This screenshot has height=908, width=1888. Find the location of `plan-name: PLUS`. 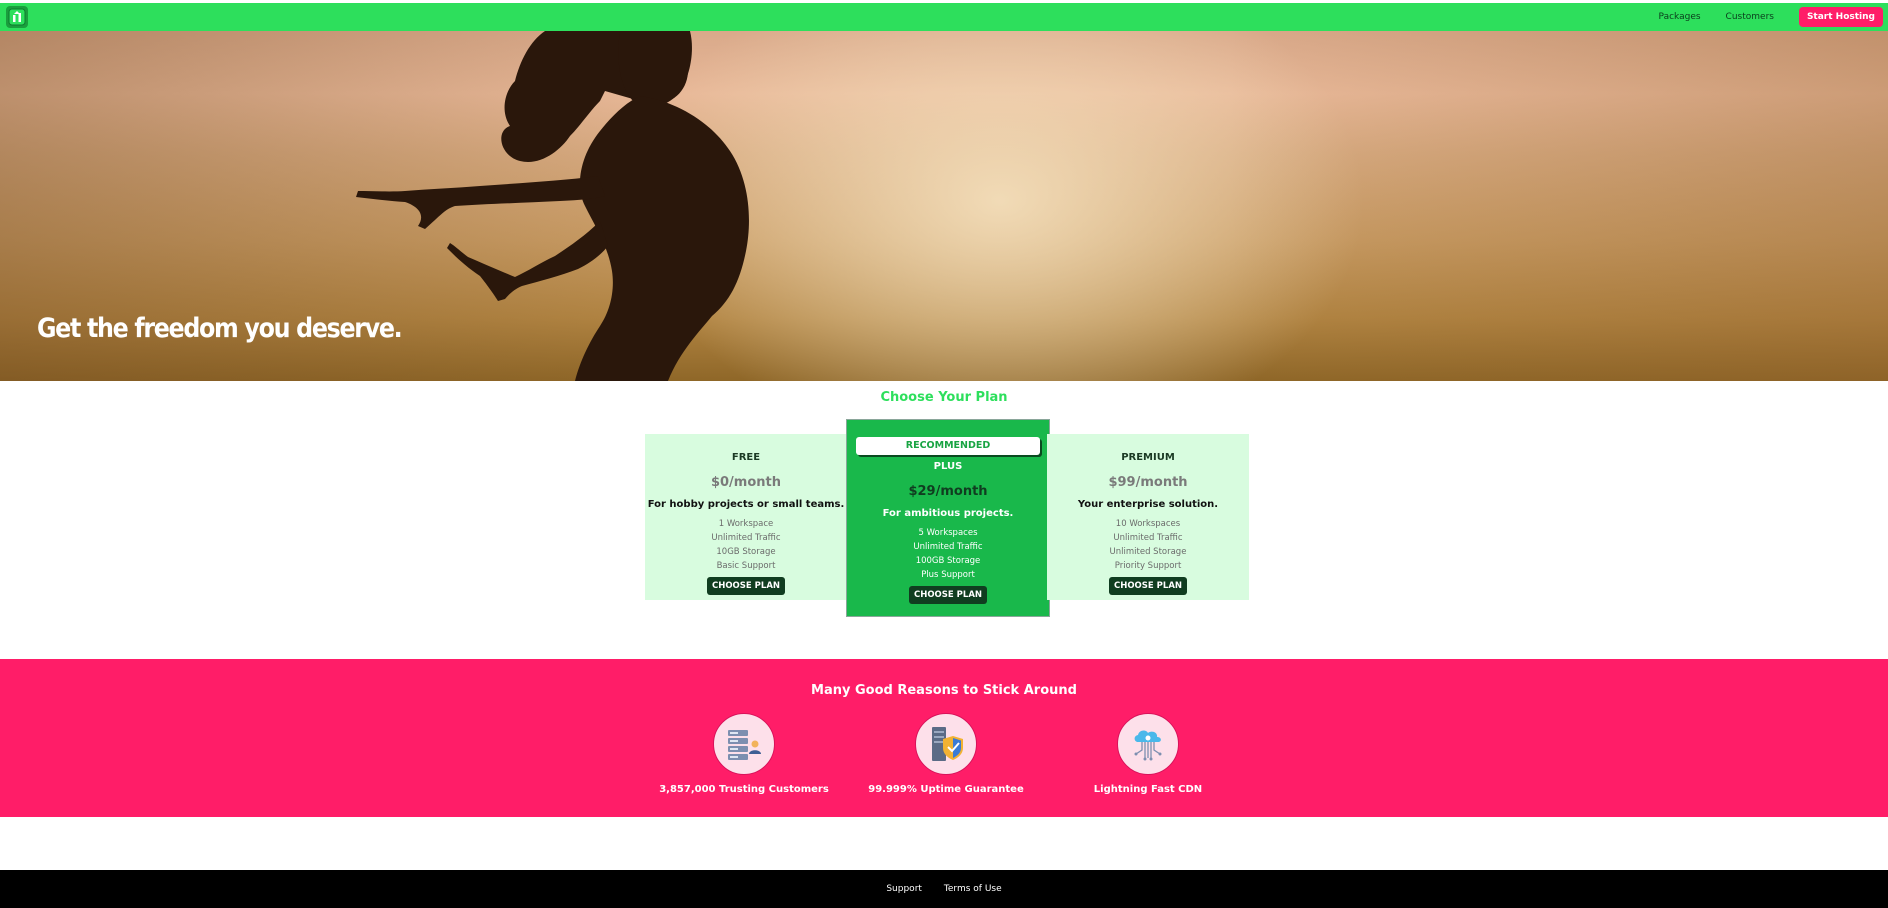

plan-name: PLUS is located at coordinates (948, 466).